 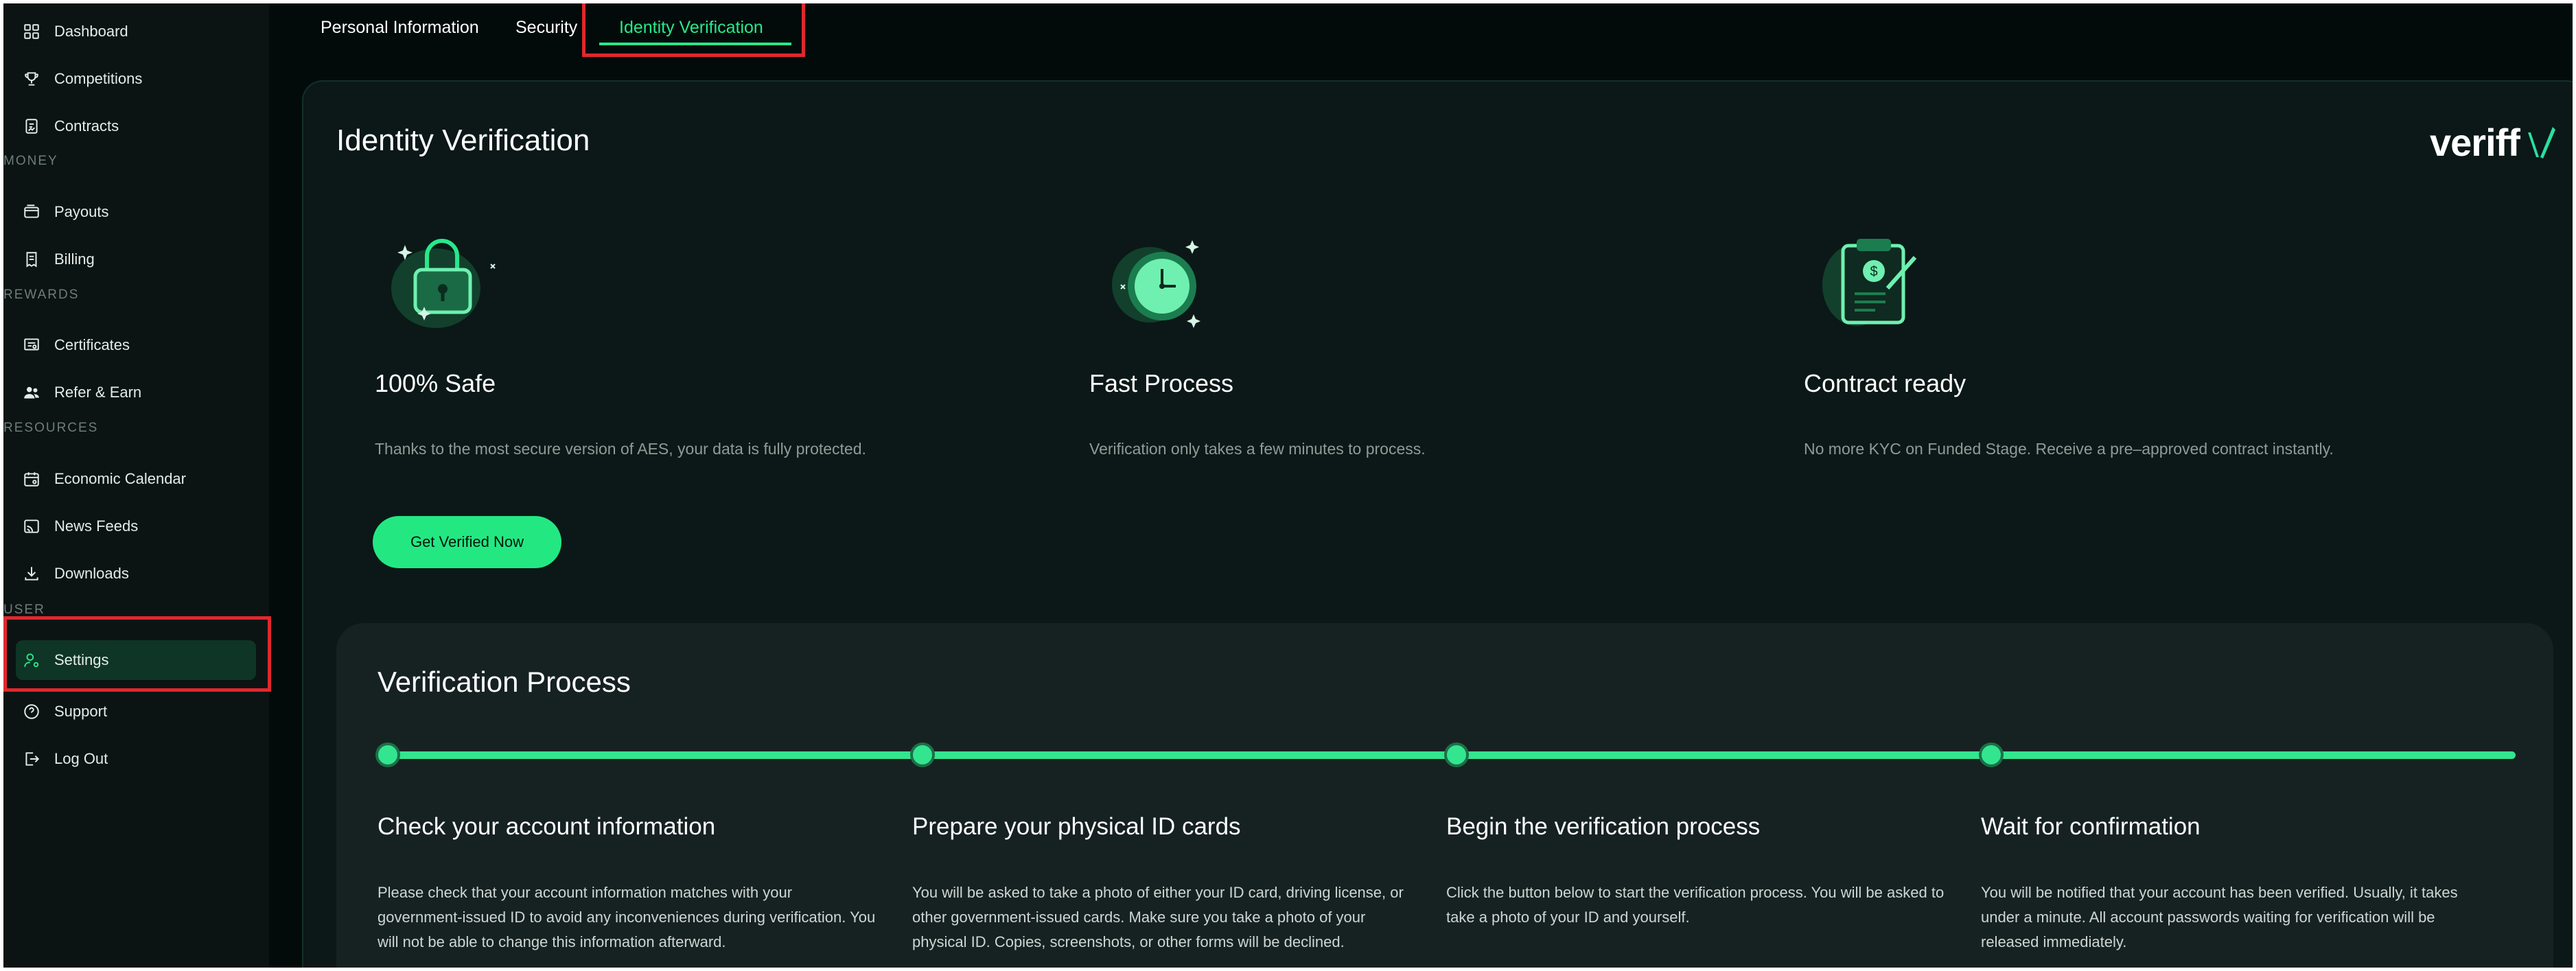 What do you see at coordinates (136, 712) in the screenshot?
I see `sidebar-item-support: Support` at bounding box center [136, 712].